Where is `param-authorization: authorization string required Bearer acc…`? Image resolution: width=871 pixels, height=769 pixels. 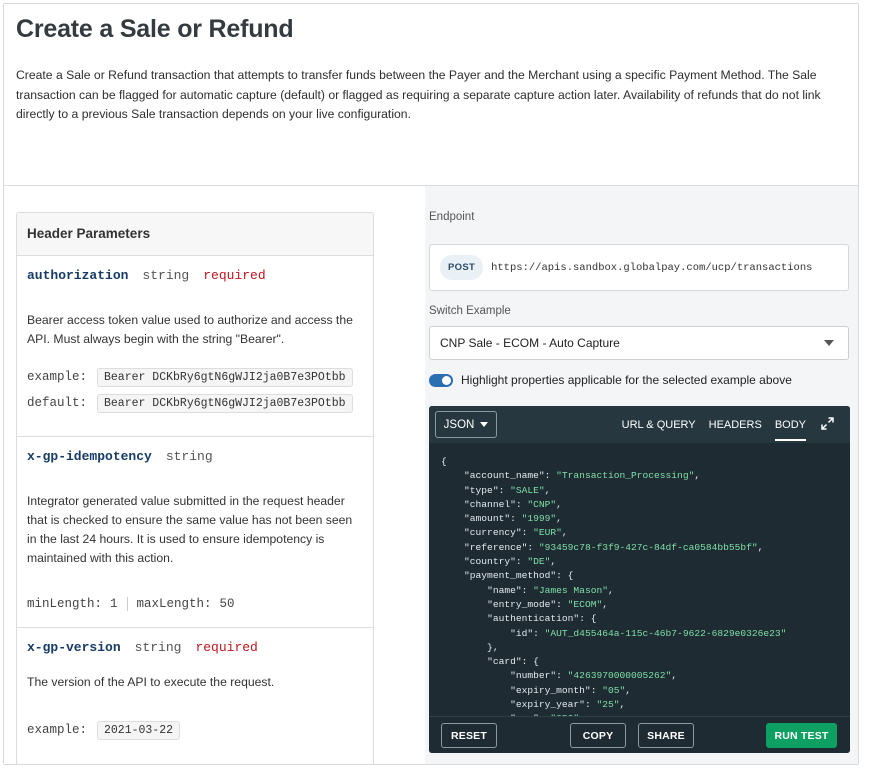
param-authorization: authorization string required Bearer acc… is located at coordinates (195, 346).